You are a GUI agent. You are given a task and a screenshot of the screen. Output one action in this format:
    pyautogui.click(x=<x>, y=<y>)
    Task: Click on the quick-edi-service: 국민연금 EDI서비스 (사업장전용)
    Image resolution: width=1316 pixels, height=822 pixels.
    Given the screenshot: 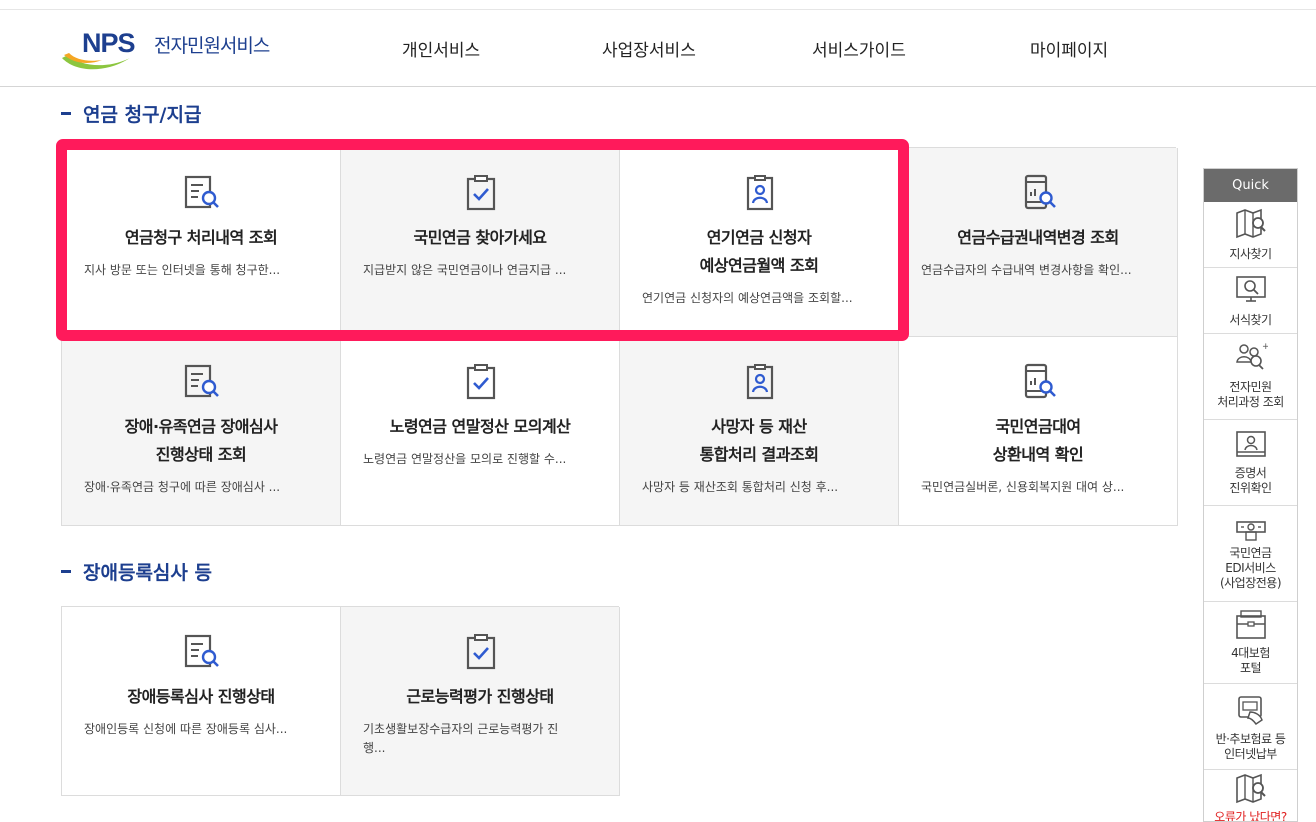 What is the action you would take?
    pyautogui.click(x=1250, y=554)
    